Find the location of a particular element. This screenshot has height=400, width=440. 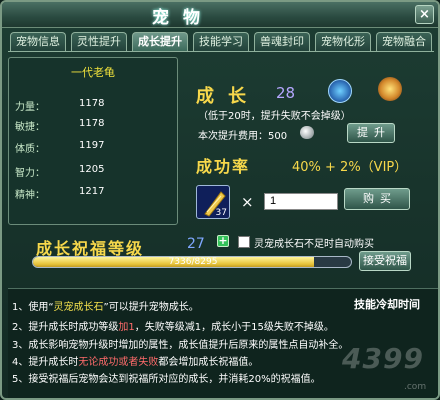

stat-value: 1205 is located at coordinates (92, 169).